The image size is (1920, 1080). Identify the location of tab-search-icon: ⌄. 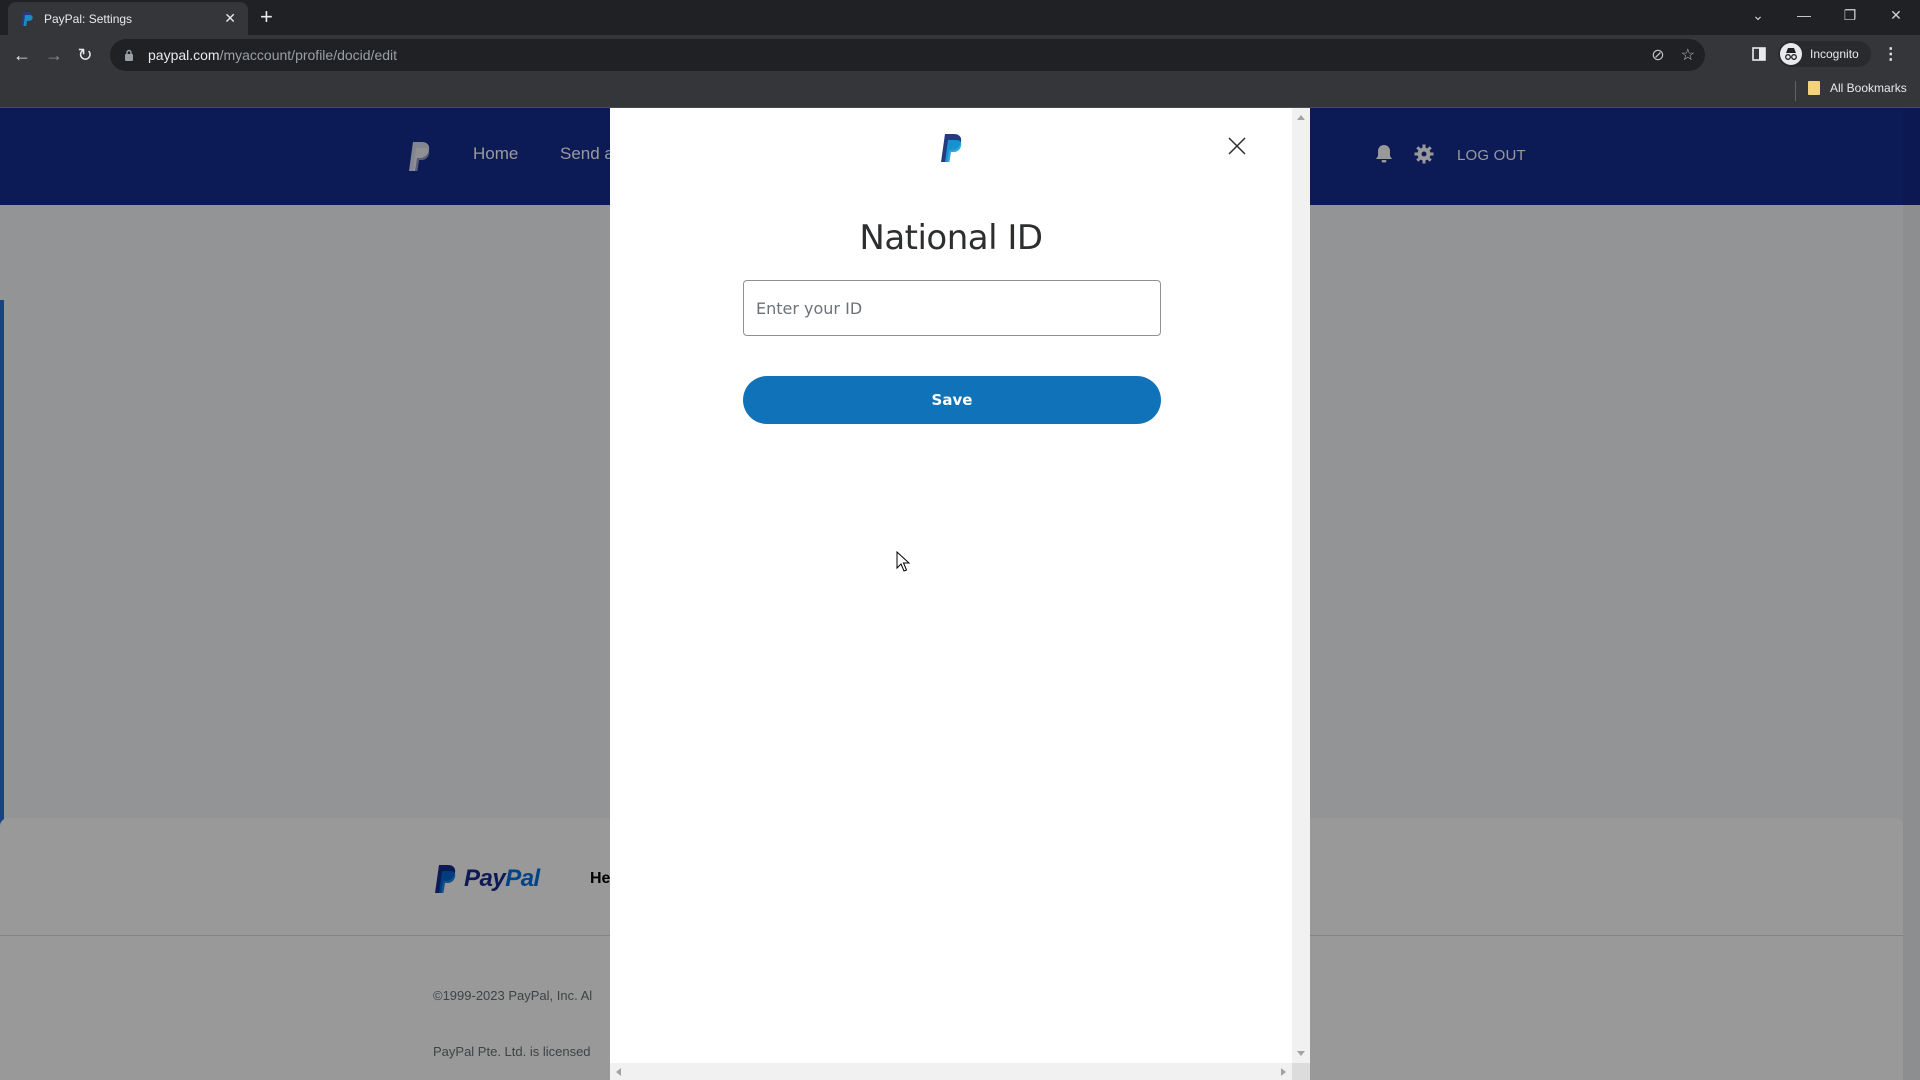
(1758, 15).